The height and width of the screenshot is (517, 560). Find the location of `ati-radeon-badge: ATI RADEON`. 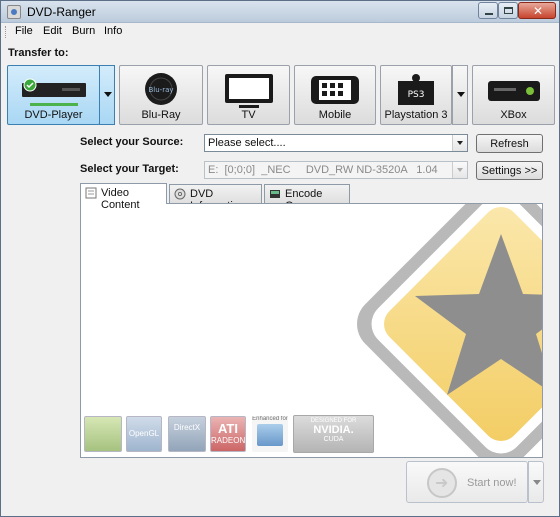

ati-radeon-badge: ATI RADEON is located at coordinates (228, 434).